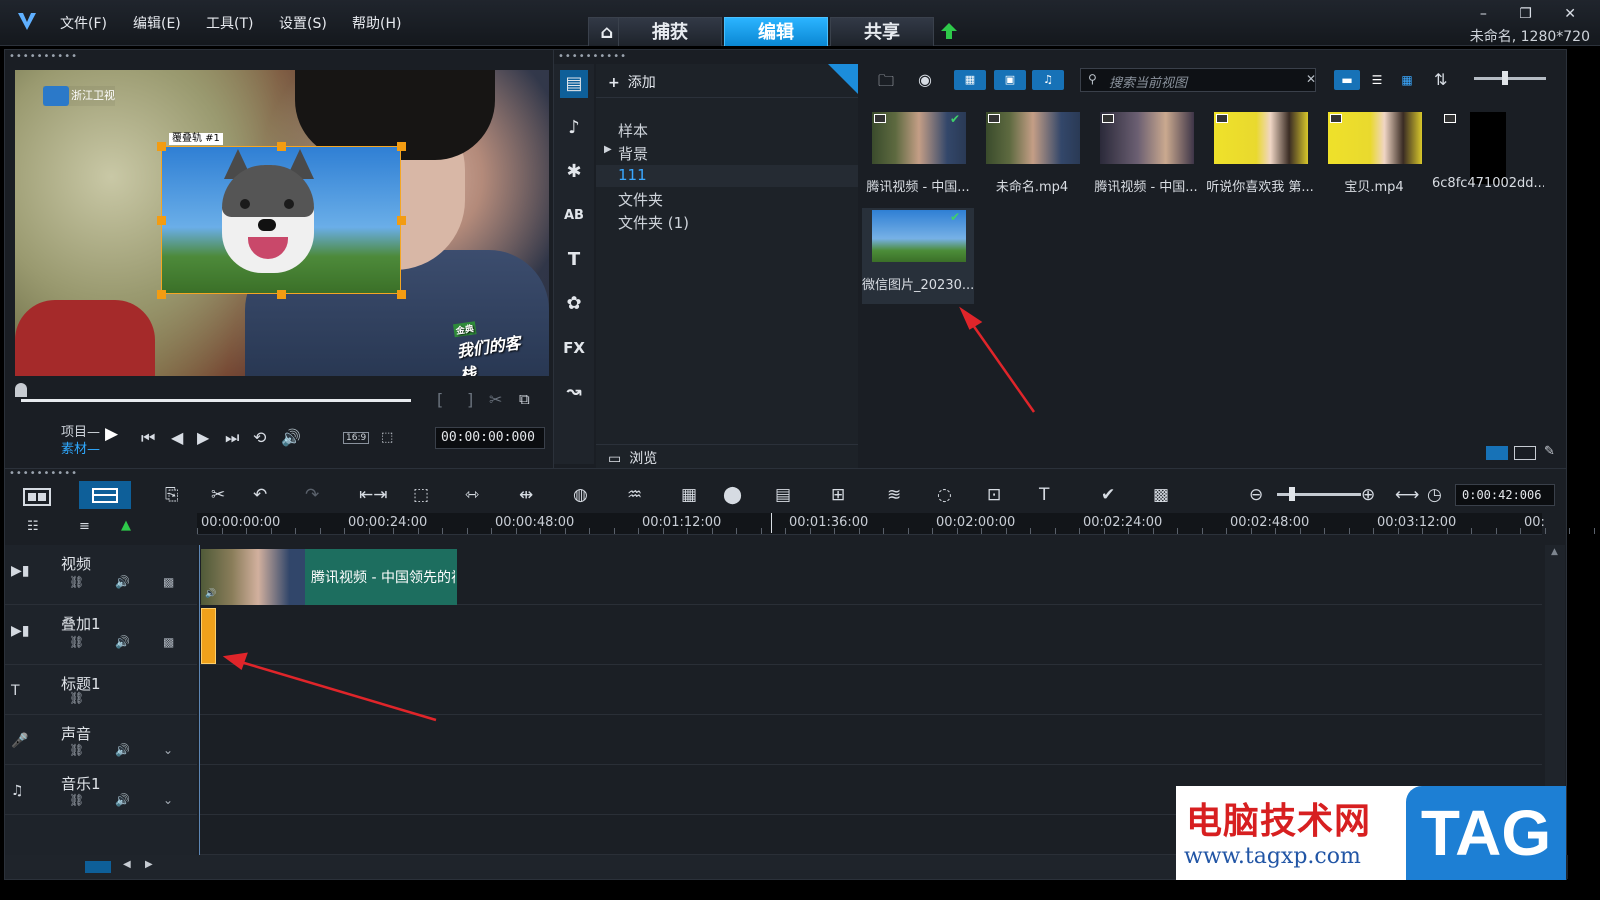  What do you see at coordinates (1368, 495) in the screenshot?
I see `zoom-in-icon: ⊕` at bounding box center [1368, 495].